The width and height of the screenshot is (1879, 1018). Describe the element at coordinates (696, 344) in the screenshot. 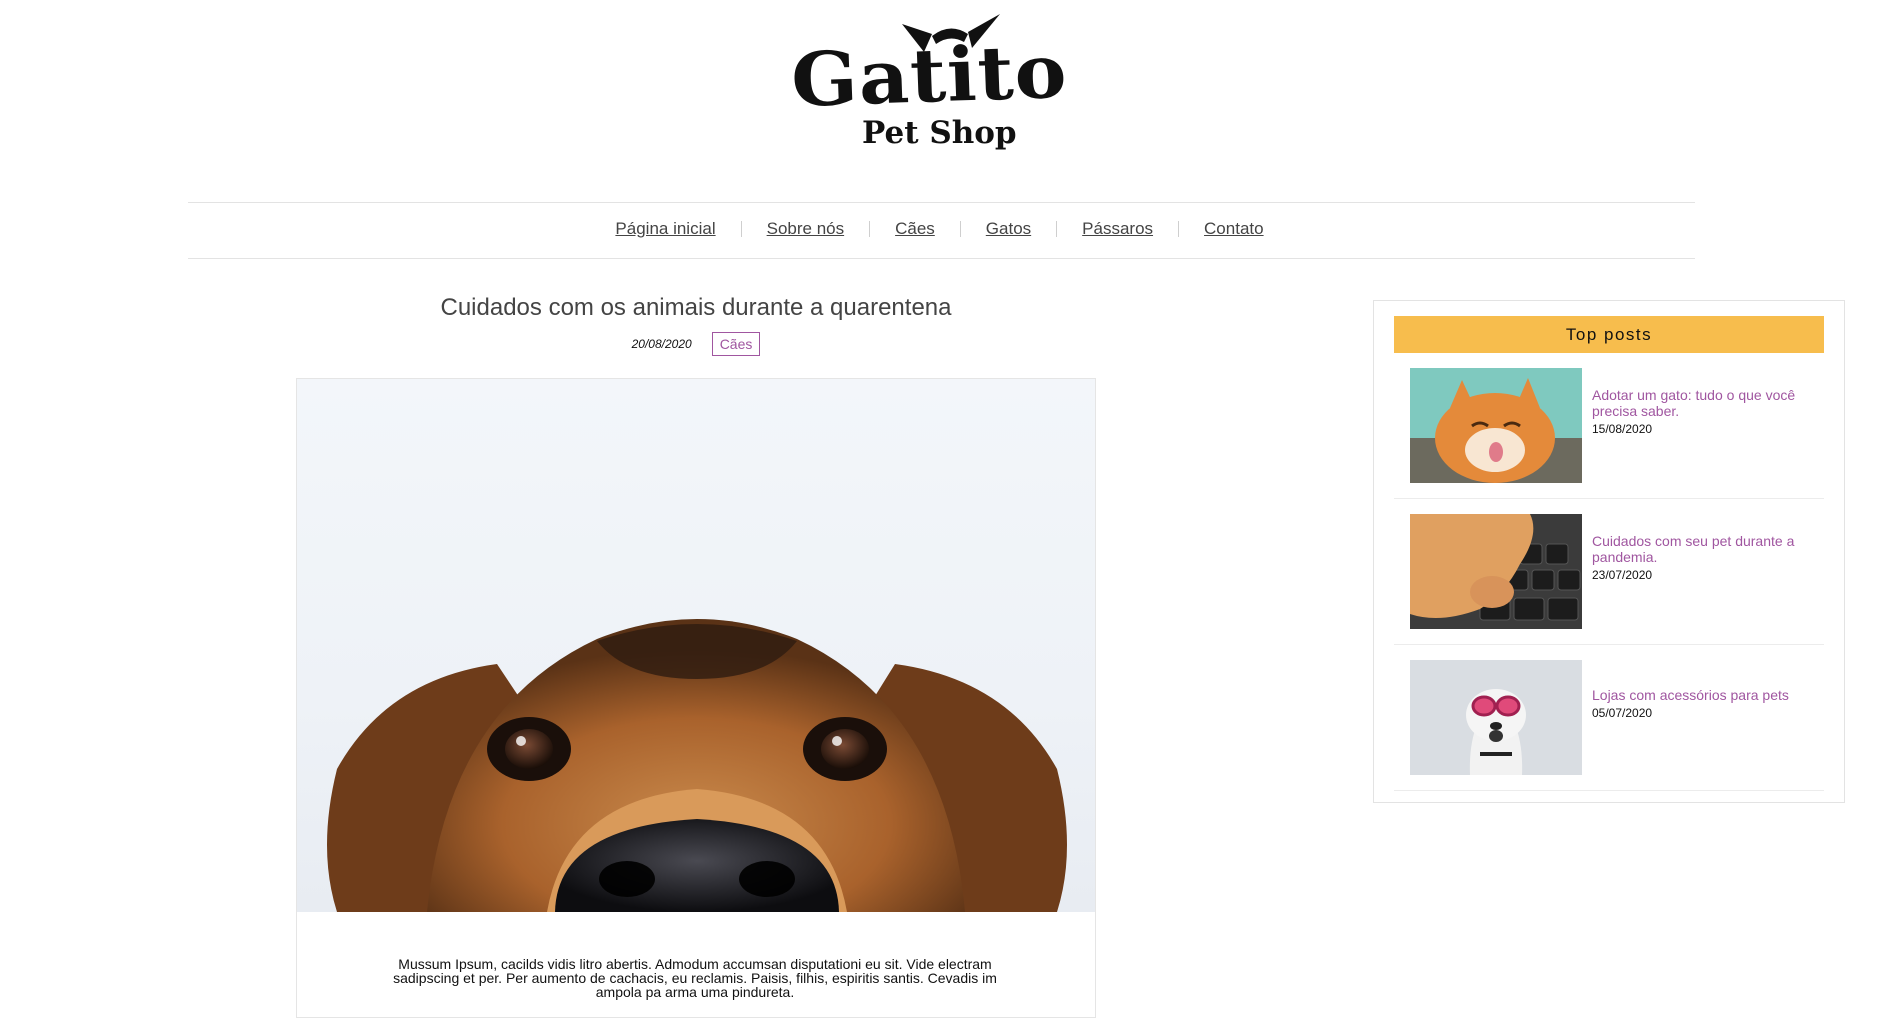

I see `post-meta: 20/08/2020 Cães` at that location.